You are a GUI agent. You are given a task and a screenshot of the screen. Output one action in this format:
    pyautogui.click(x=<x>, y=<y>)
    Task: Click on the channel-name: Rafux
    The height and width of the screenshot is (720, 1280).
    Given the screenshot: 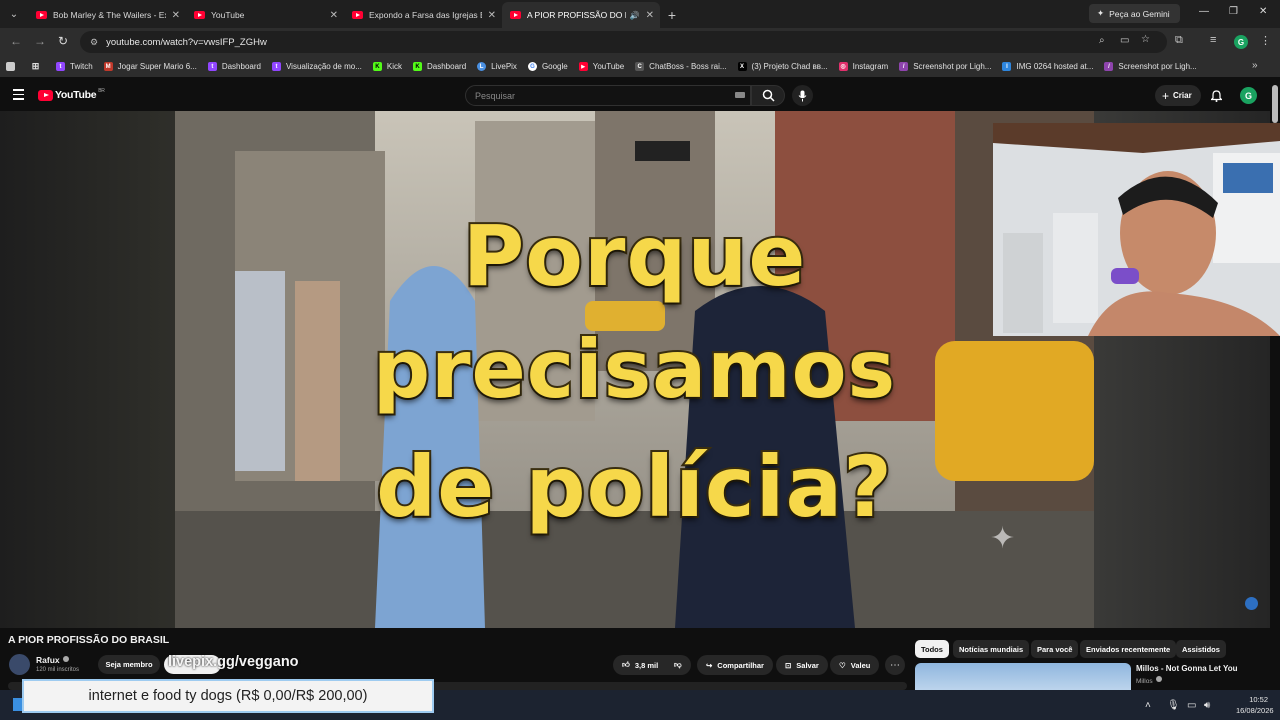 What is the action you would take?
    pyautogui.click(x=52, y=660)
    